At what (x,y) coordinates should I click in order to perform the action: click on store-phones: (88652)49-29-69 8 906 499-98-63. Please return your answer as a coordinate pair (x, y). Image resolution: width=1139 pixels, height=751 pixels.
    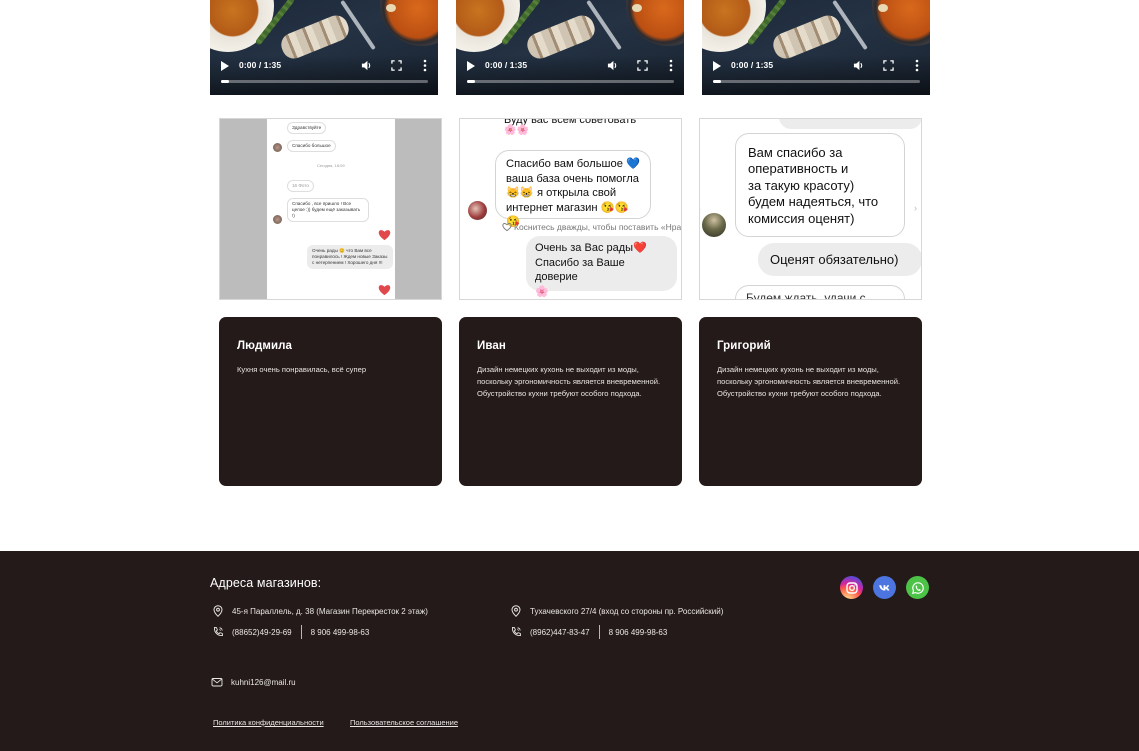
    Looking at the image, I should click on (290, 632).